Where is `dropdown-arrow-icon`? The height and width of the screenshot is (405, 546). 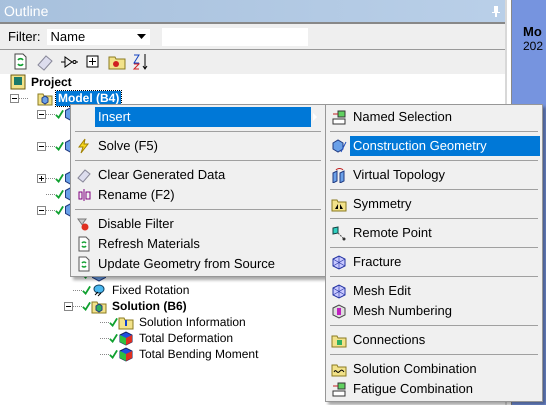
dropdown-arrow-icon is located at coordinates (141, 37).